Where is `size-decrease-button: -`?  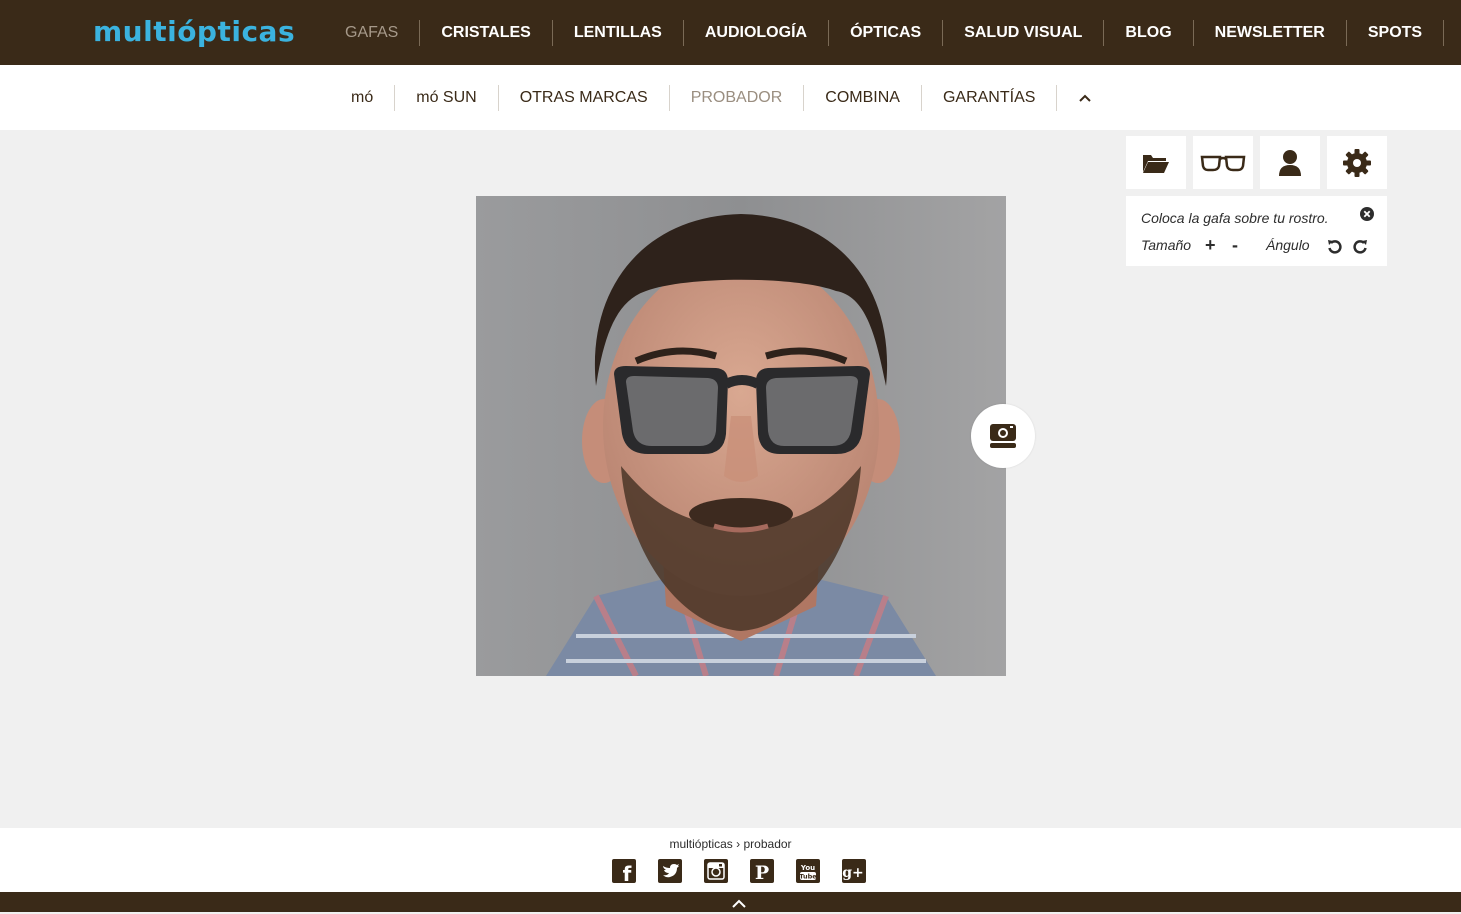 size-decrease-button: - is located at coordinates (1235, 245).